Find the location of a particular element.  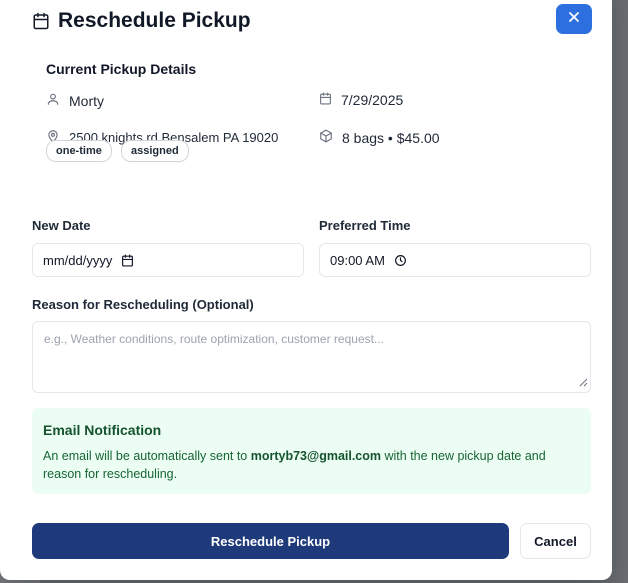

new-date-input: mm/dd/yyyy is located at coordinates (168, 260).